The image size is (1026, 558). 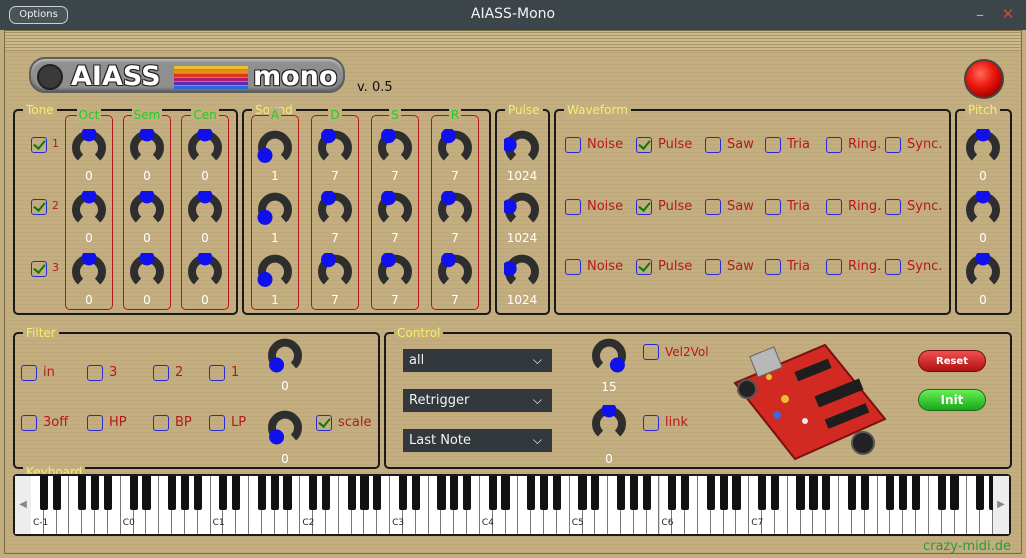 What do you see at coordinates (967, 546) in the screenshot?
I see `credit-link: crazy-midi.de` at bounding box center [967, 546].